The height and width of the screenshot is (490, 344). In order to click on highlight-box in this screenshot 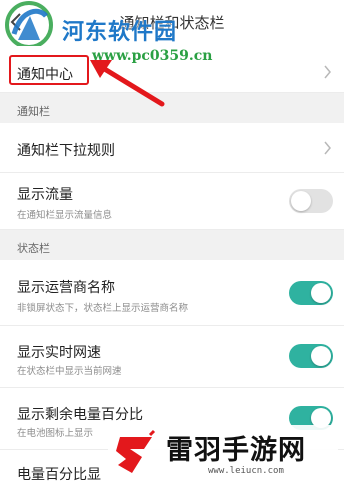, I will do `click(49, 70)`.